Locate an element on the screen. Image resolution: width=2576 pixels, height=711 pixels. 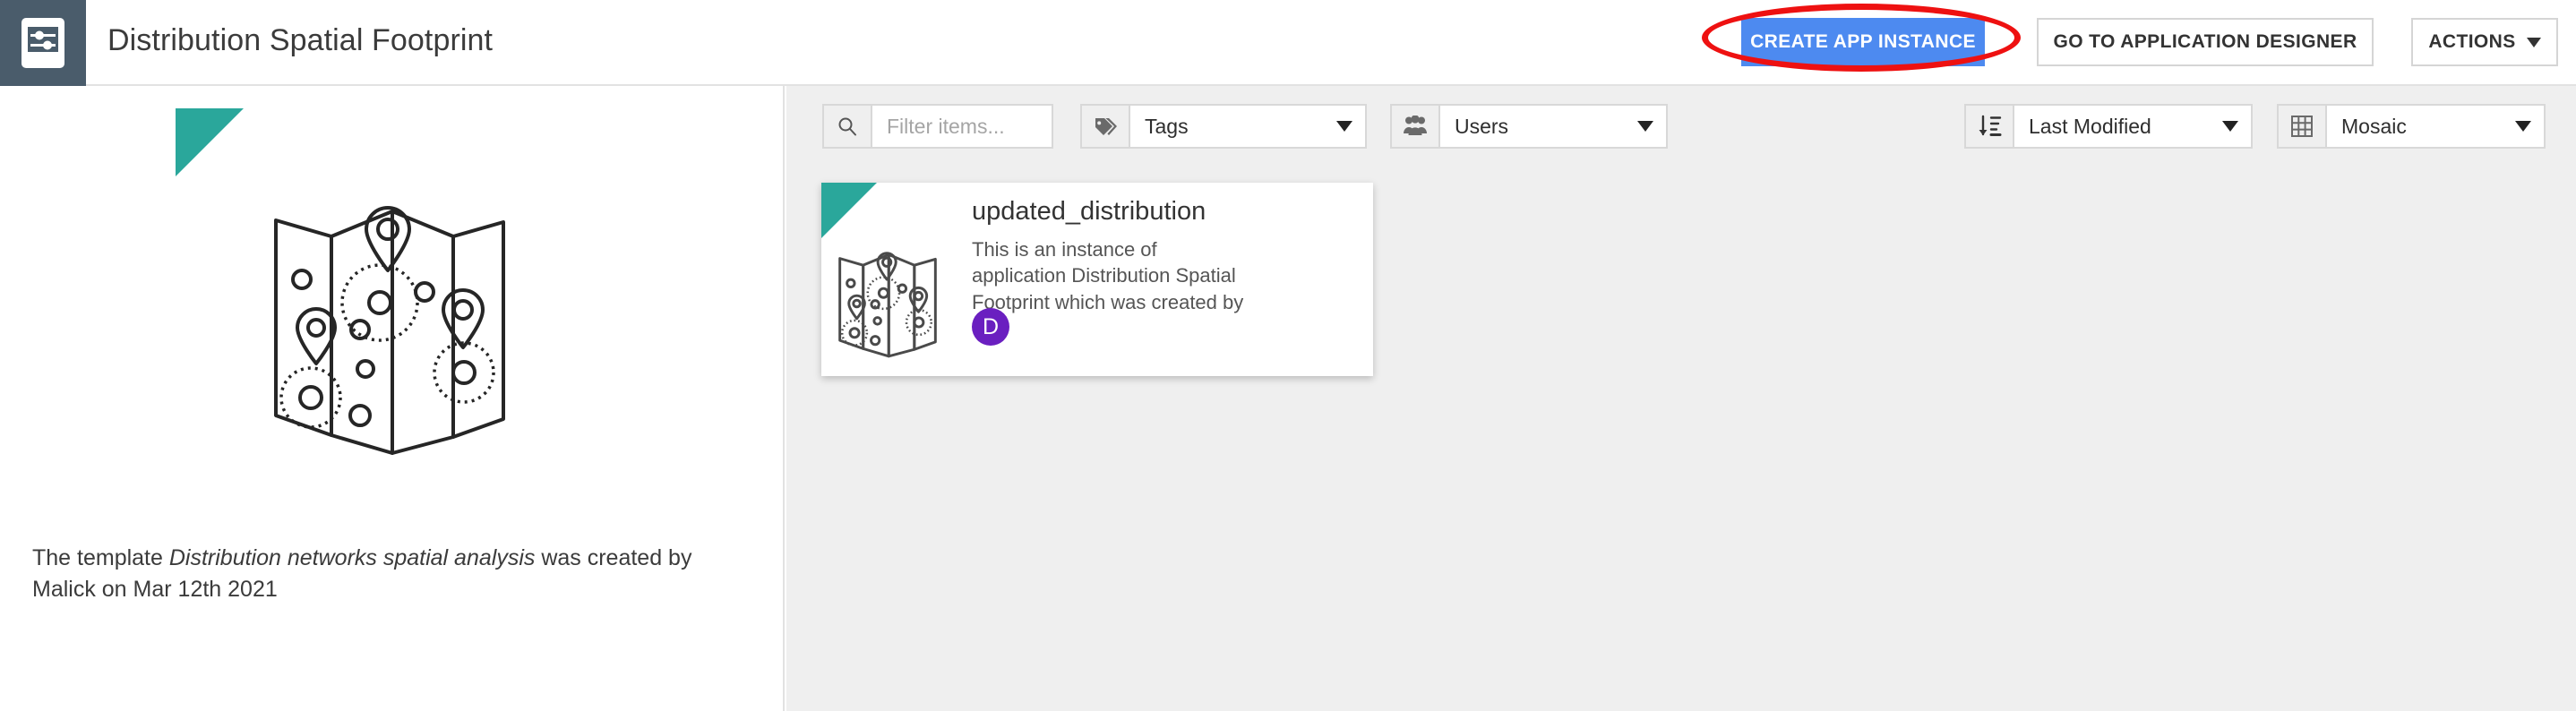
tag-icon is located at coordinates (1106, 126).